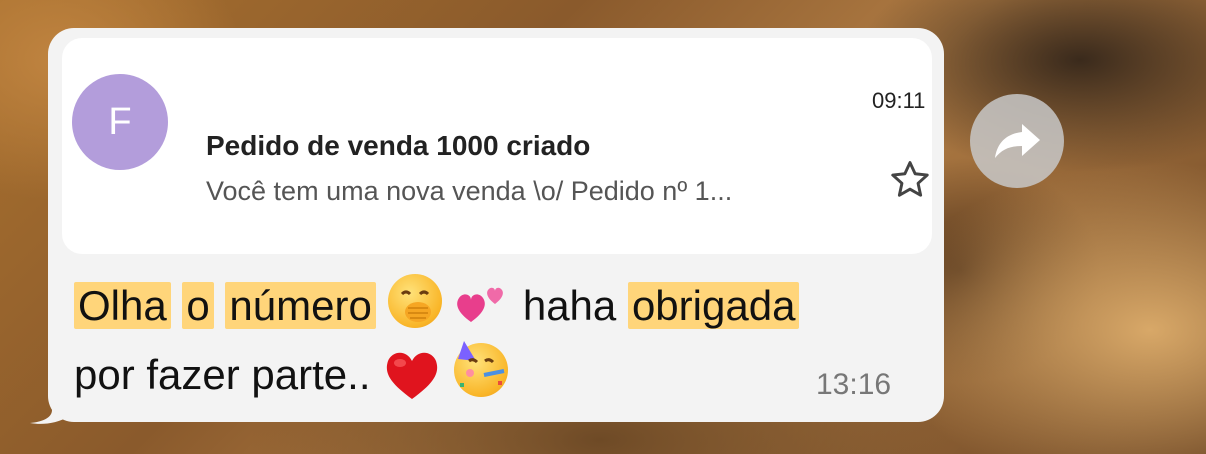 This screenshot has width=1206, height=454. I want to click on sender-name-cut, so click(342, 71).